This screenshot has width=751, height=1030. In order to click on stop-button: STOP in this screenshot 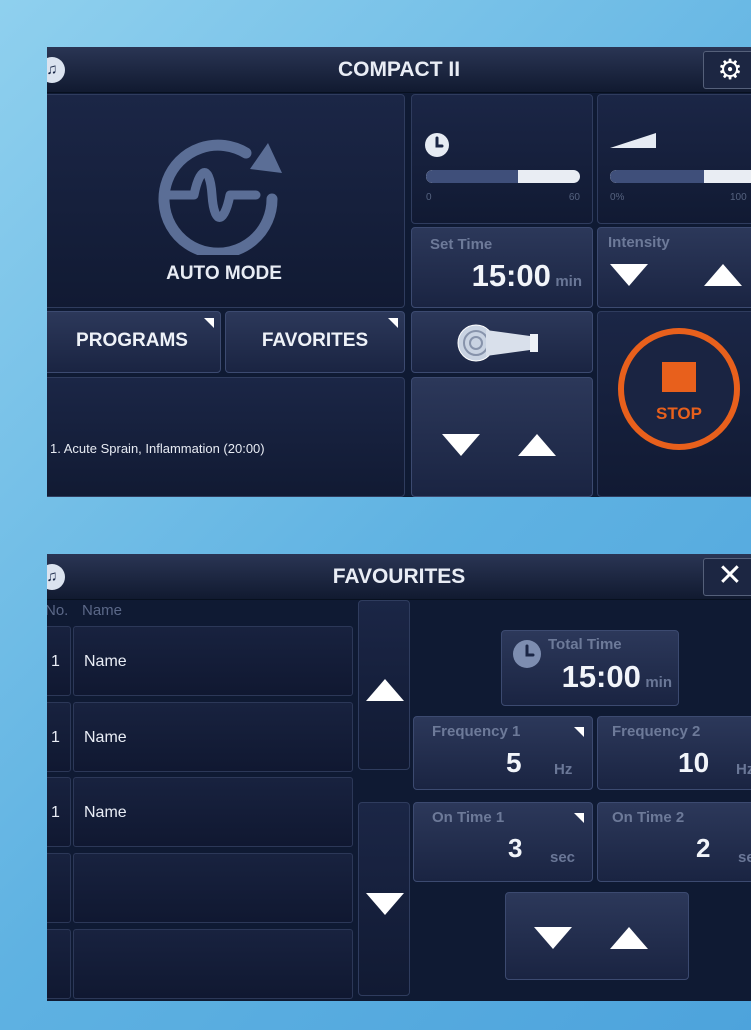, I will do `click(679, 389)`.